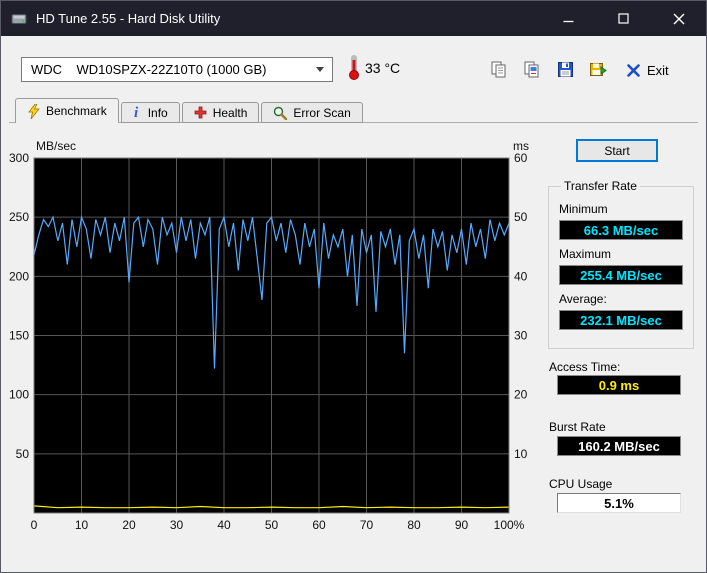 Image resolution: width=707 pixels, height=573 pixels. What do you see at coordinates (462, 525) in the screenshot?
I see `svg-text: 90` at bounding box center [462, 525].